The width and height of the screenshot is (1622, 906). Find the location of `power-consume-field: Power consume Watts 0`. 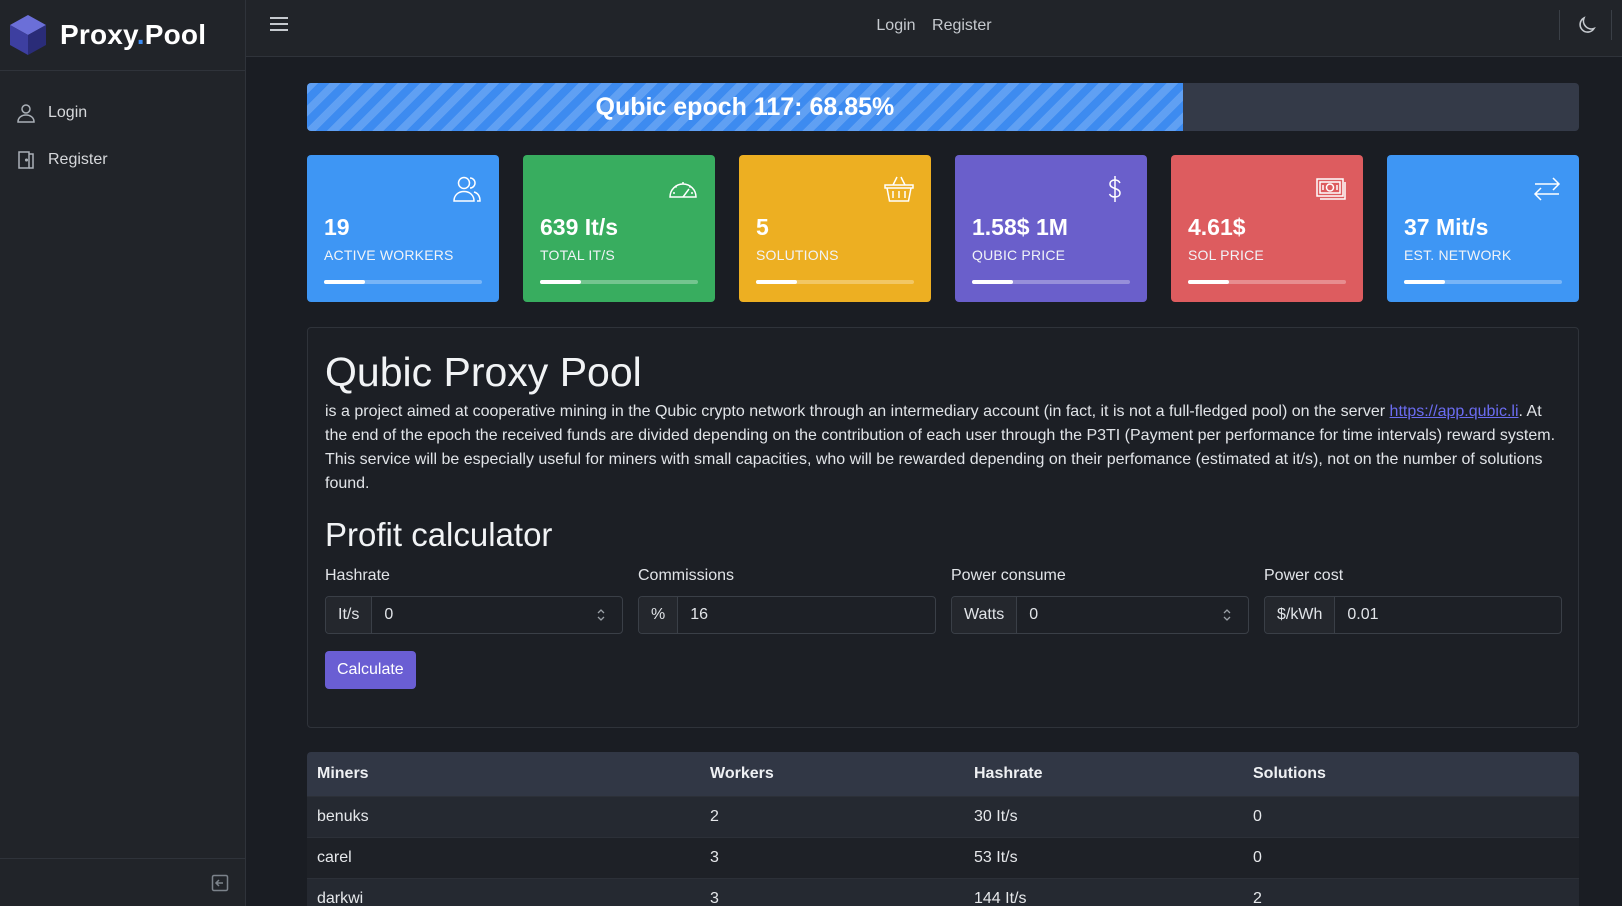

power-consume-field: Power consume Watts 0 is located at coordinates (1100, 600).